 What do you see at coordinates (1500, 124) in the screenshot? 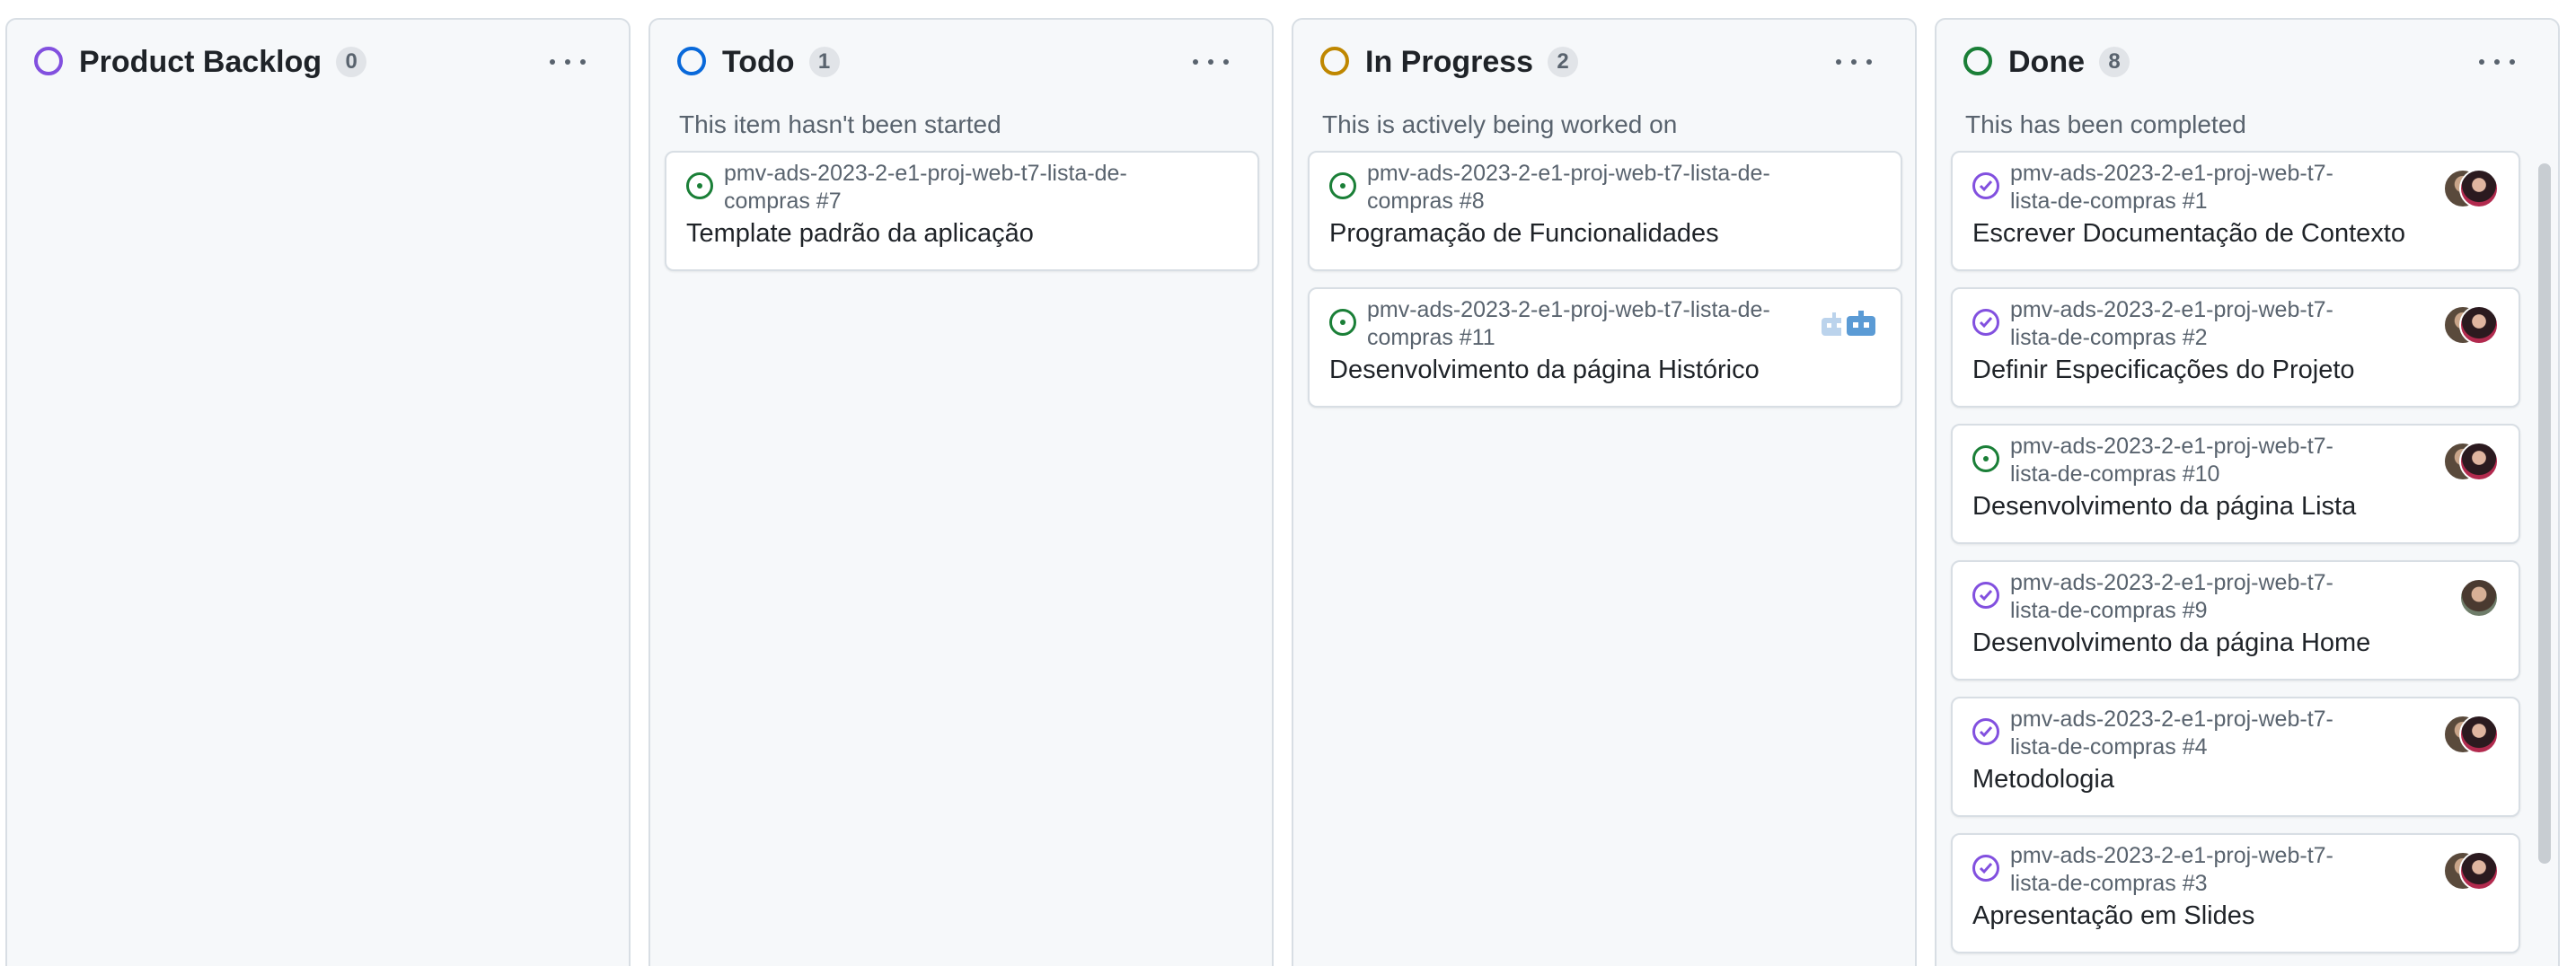
I see `column-description: This is actively being worked on` at bounding box center [1500, 124].